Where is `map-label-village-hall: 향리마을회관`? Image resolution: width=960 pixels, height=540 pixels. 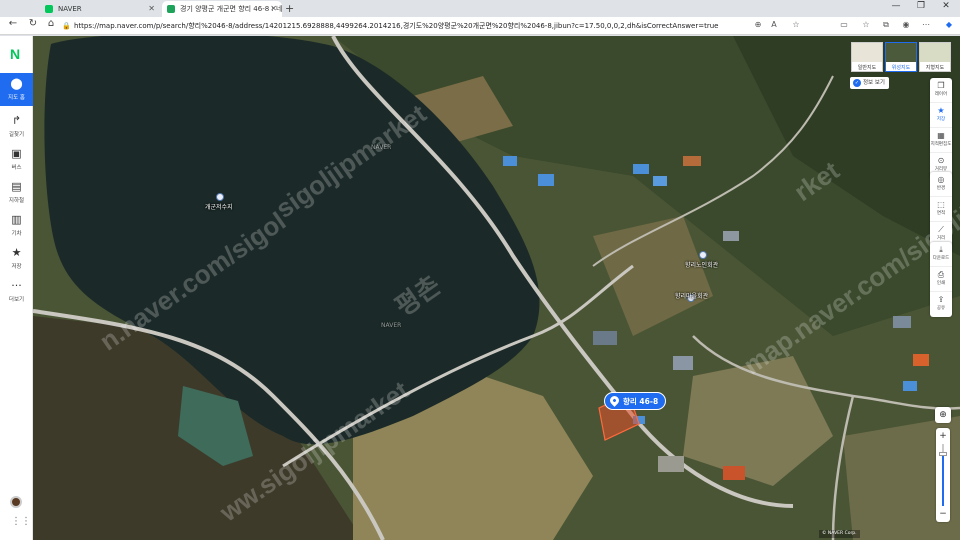 map-label-village-hall: 향리마을회관 is located at coordinates (691, 295).